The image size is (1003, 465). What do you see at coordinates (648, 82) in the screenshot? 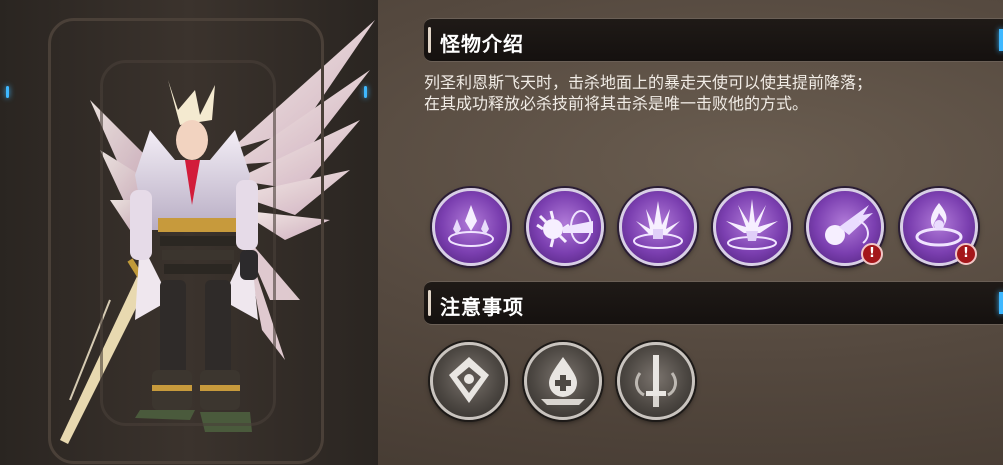
I see `description-line-1: 列圣利恩斯飞天时，击杀地面上的暴走天使可以使其提前降落；` at bounding box center [648, 82].